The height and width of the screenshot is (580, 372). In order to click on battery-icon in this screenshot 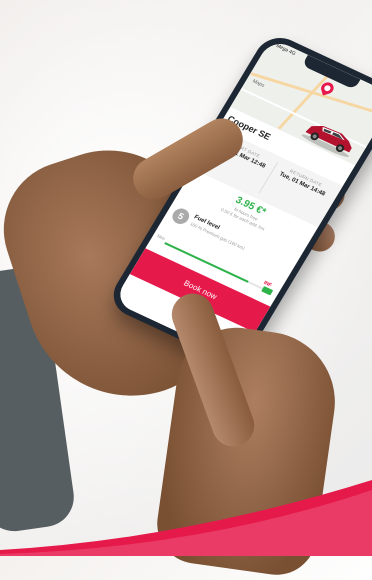, I will do `click(267, 291)`.